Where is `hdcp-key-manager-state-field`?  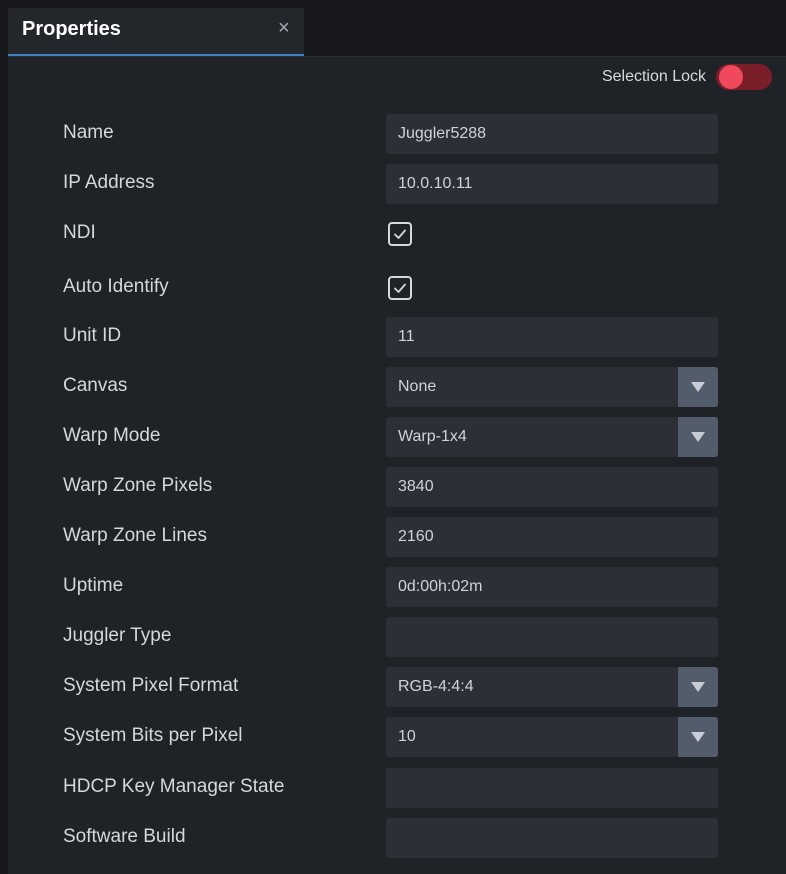
hdcp-key-manager-state-field is located at coordinates (552, 788).